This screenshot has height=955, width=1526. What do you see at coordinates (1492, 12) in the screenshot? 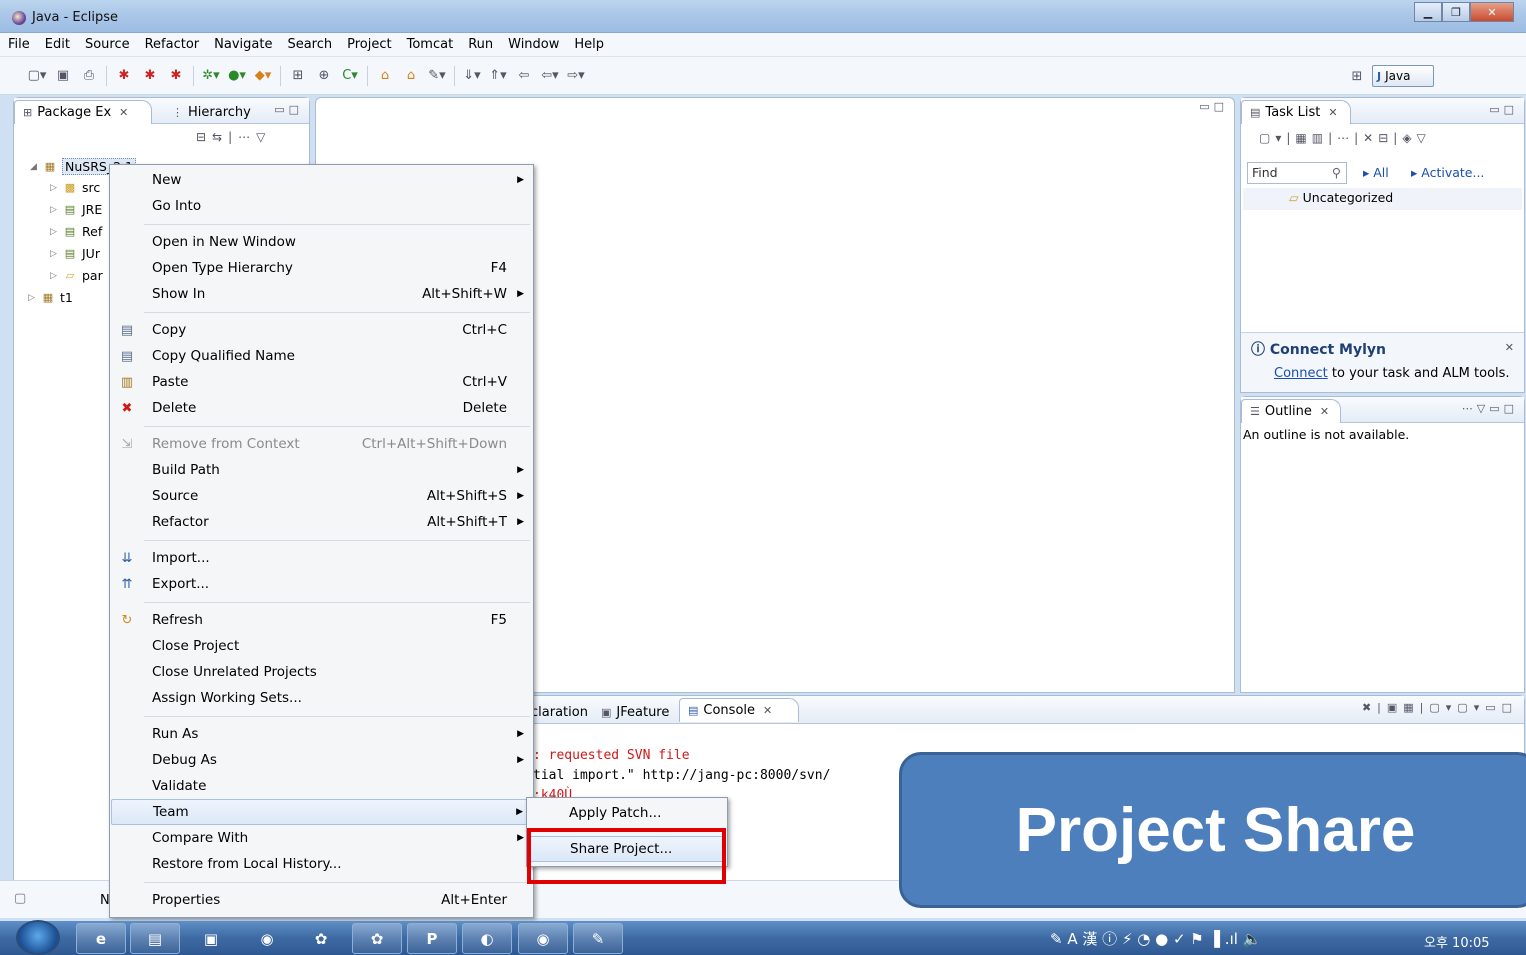
I see `close-button: ✕` at bounding box center [1492, 12].